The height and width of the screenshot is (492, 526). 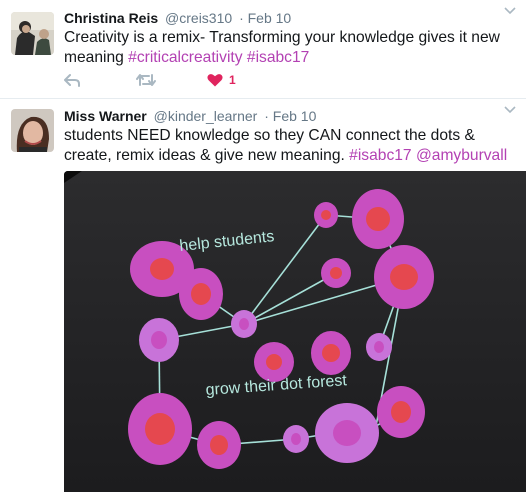 I want to click on reply-button, so click(x=72, y=80).